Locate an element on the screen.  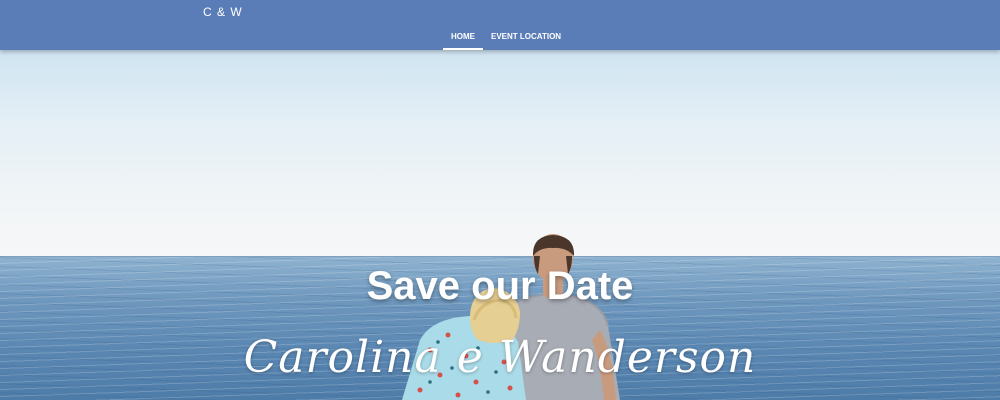
nav-tabs: HOME EVENT LOCATION is located at coordinates (506, 38).